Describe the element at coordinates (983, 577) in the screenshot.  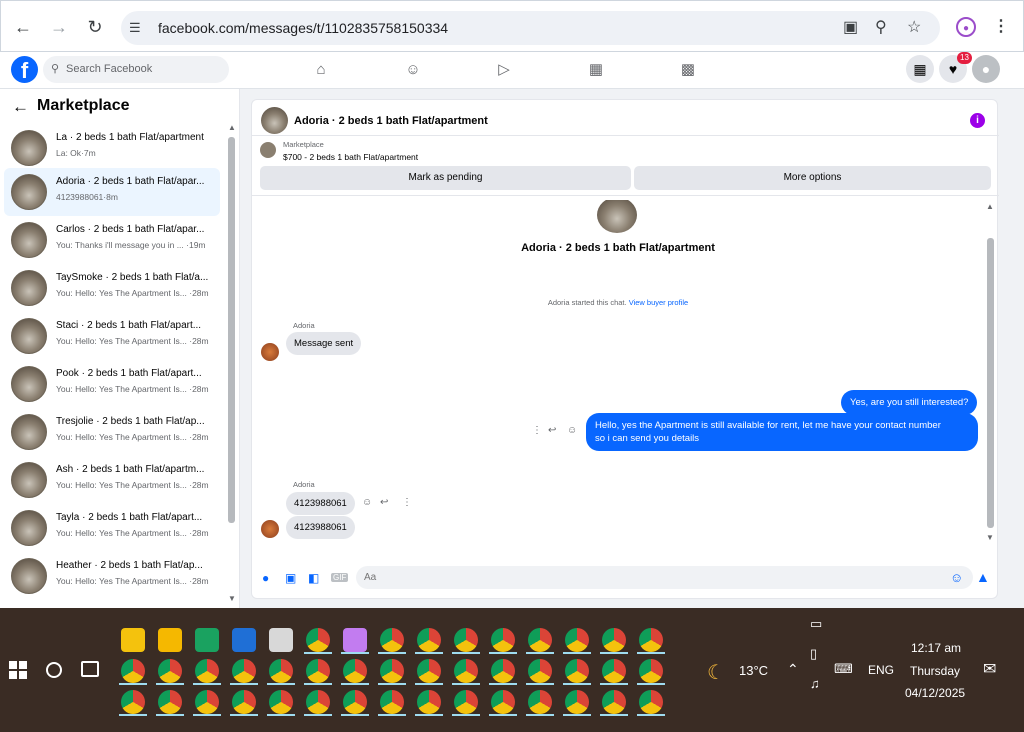
I see `like-thumb-icon: ▲` at that location.